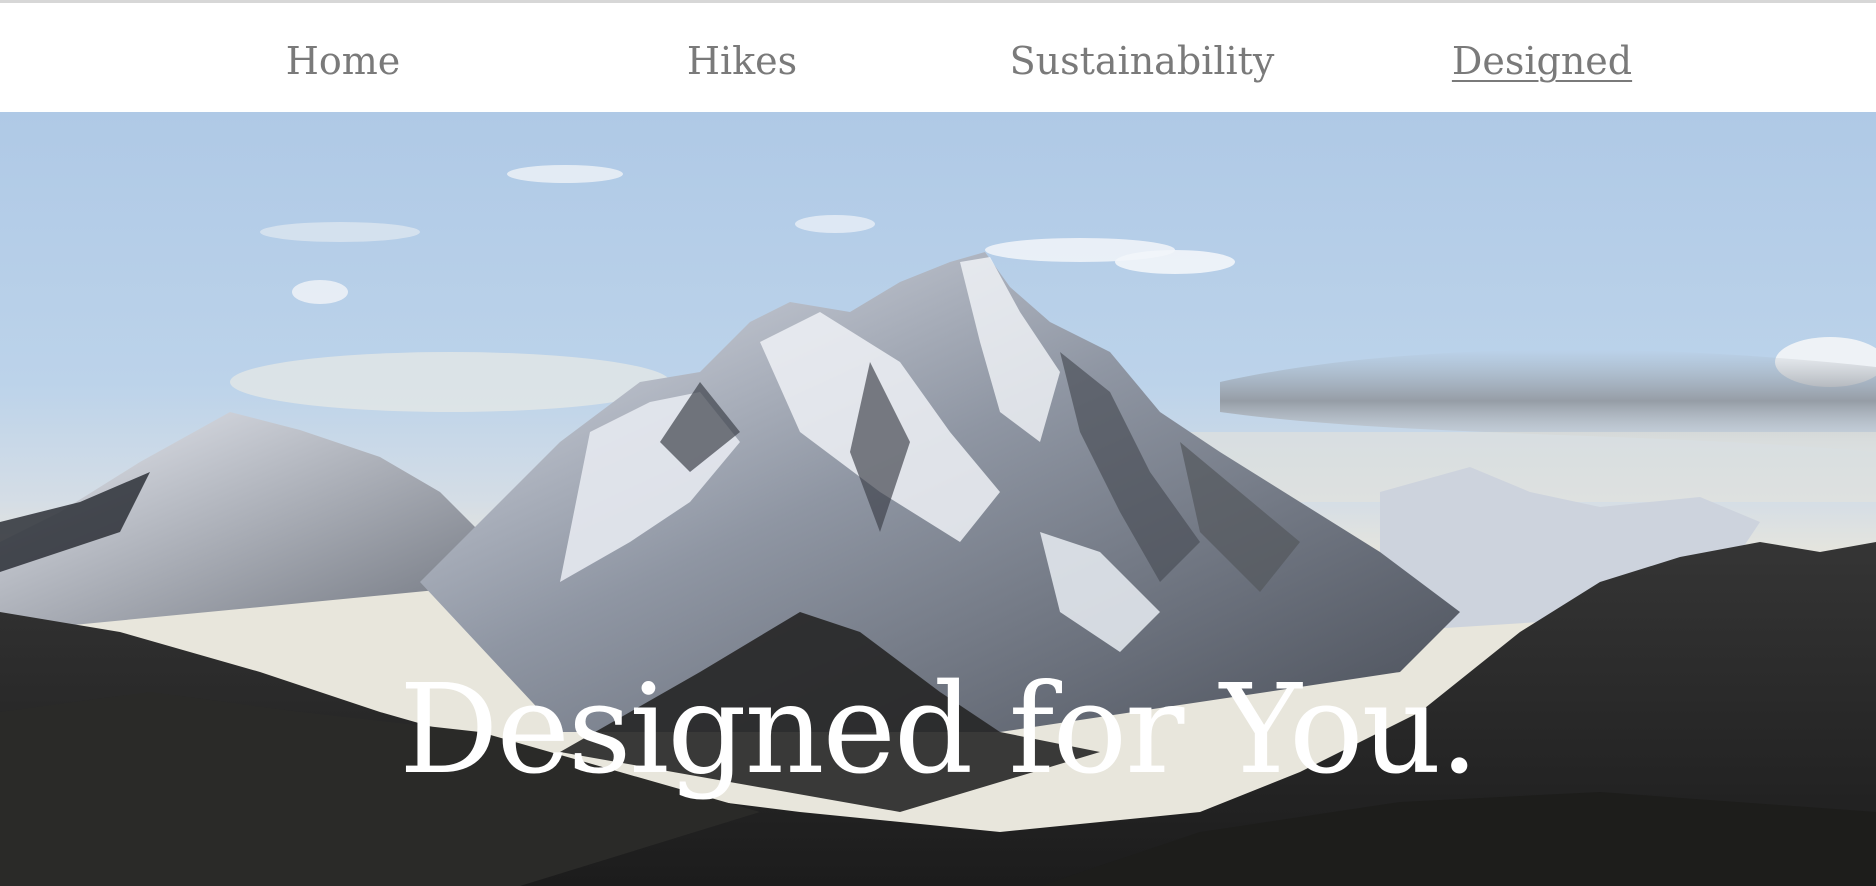 This screenshot has width=1876, height=886. I want to click on nav-link-home: Home, so click(343, 61).